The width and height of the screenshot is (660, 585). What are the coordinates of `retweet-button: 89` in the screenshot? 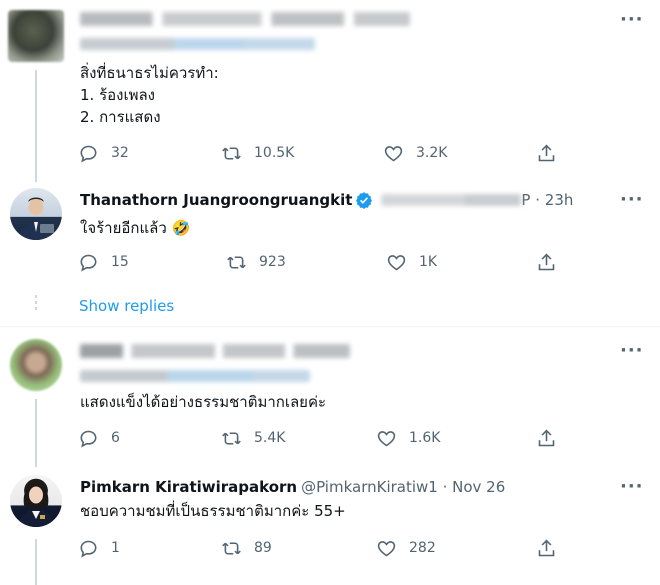 It's located at (246, 548).